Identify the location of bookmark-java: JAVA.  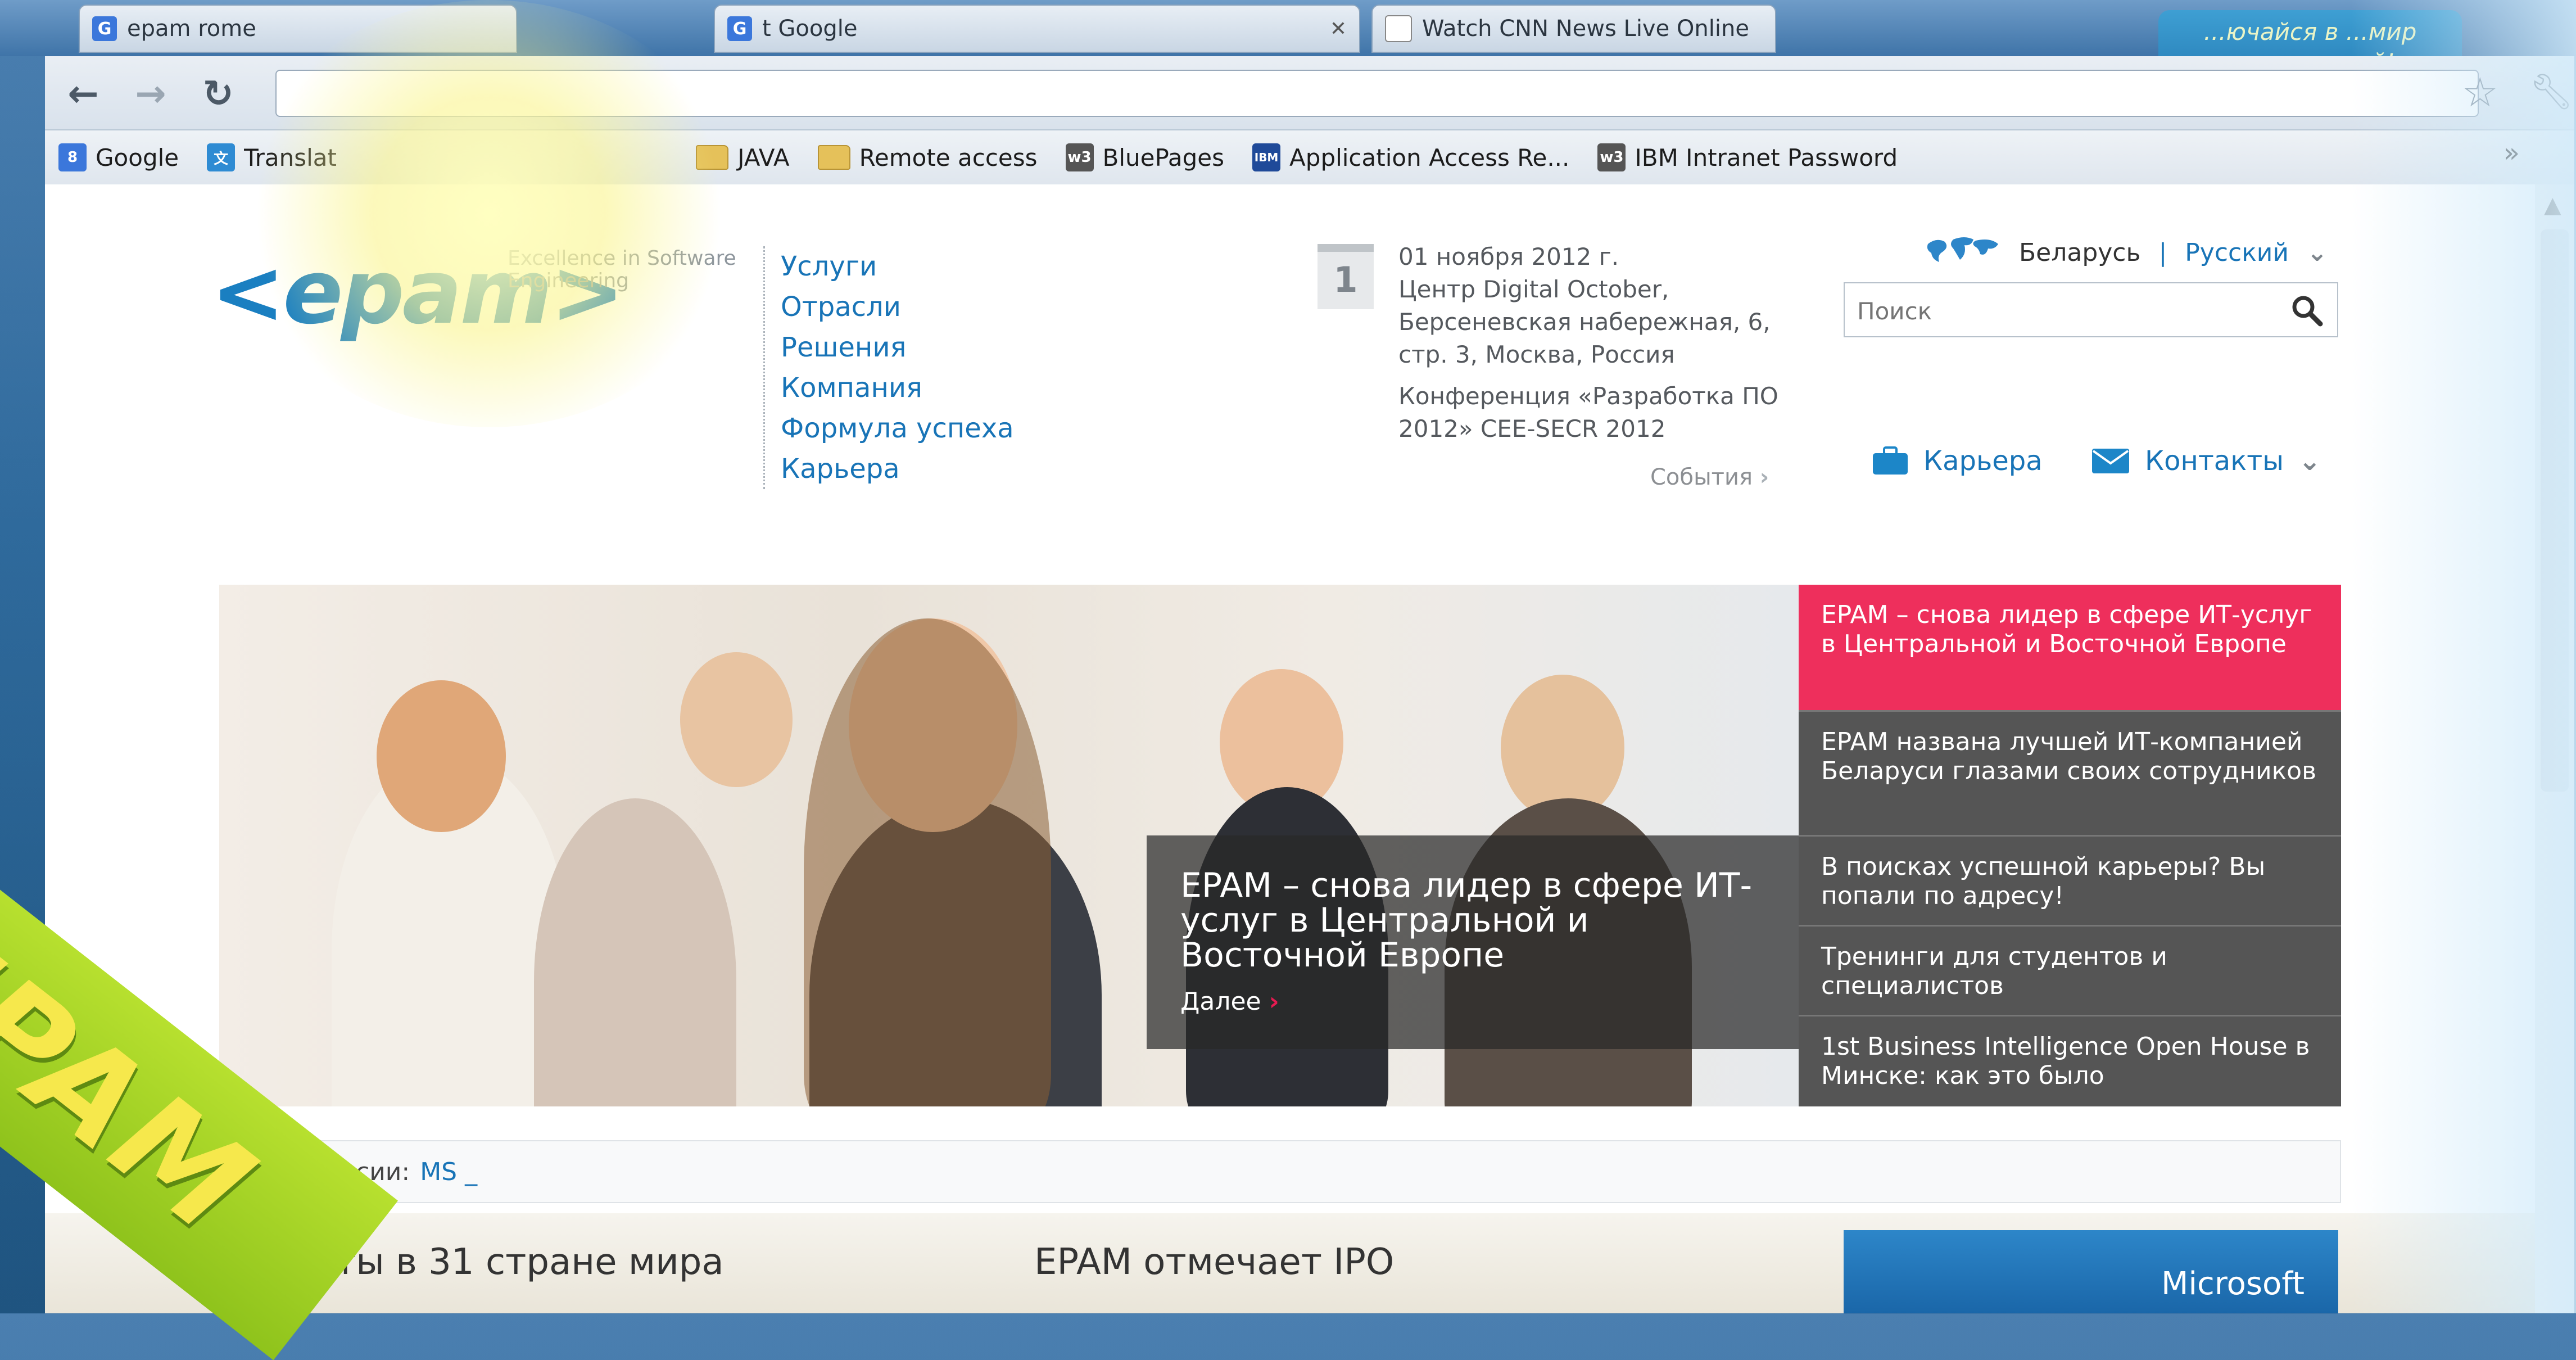
(743, 157).